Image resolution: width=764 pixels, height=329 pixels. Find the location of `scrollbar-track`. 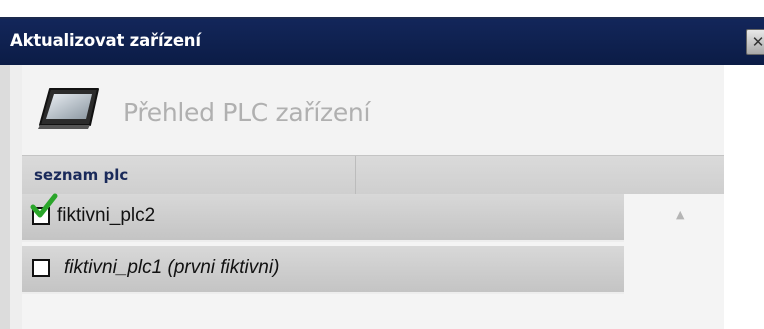

scrollbar-track is located at coordinates (674, 261).